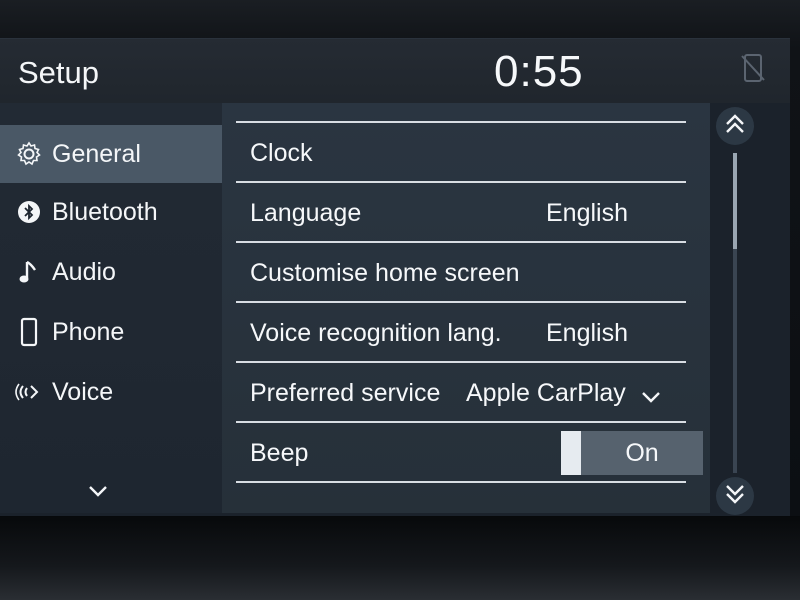 The height and width of the screenshot is (600, 800). Describe the element at coordinates (345, 393) in the screenshot. I see `setting-label: Preferred service` at that location.